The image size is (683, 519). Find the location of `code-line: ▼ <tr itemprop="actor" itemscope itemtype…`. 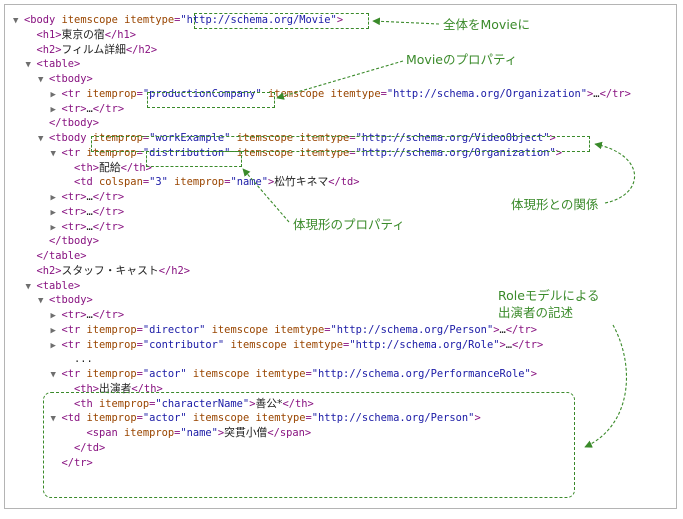

code-line: ▼ <tr itemprop="actor" itemscope itemtype… is located at coordinates (294, 374).